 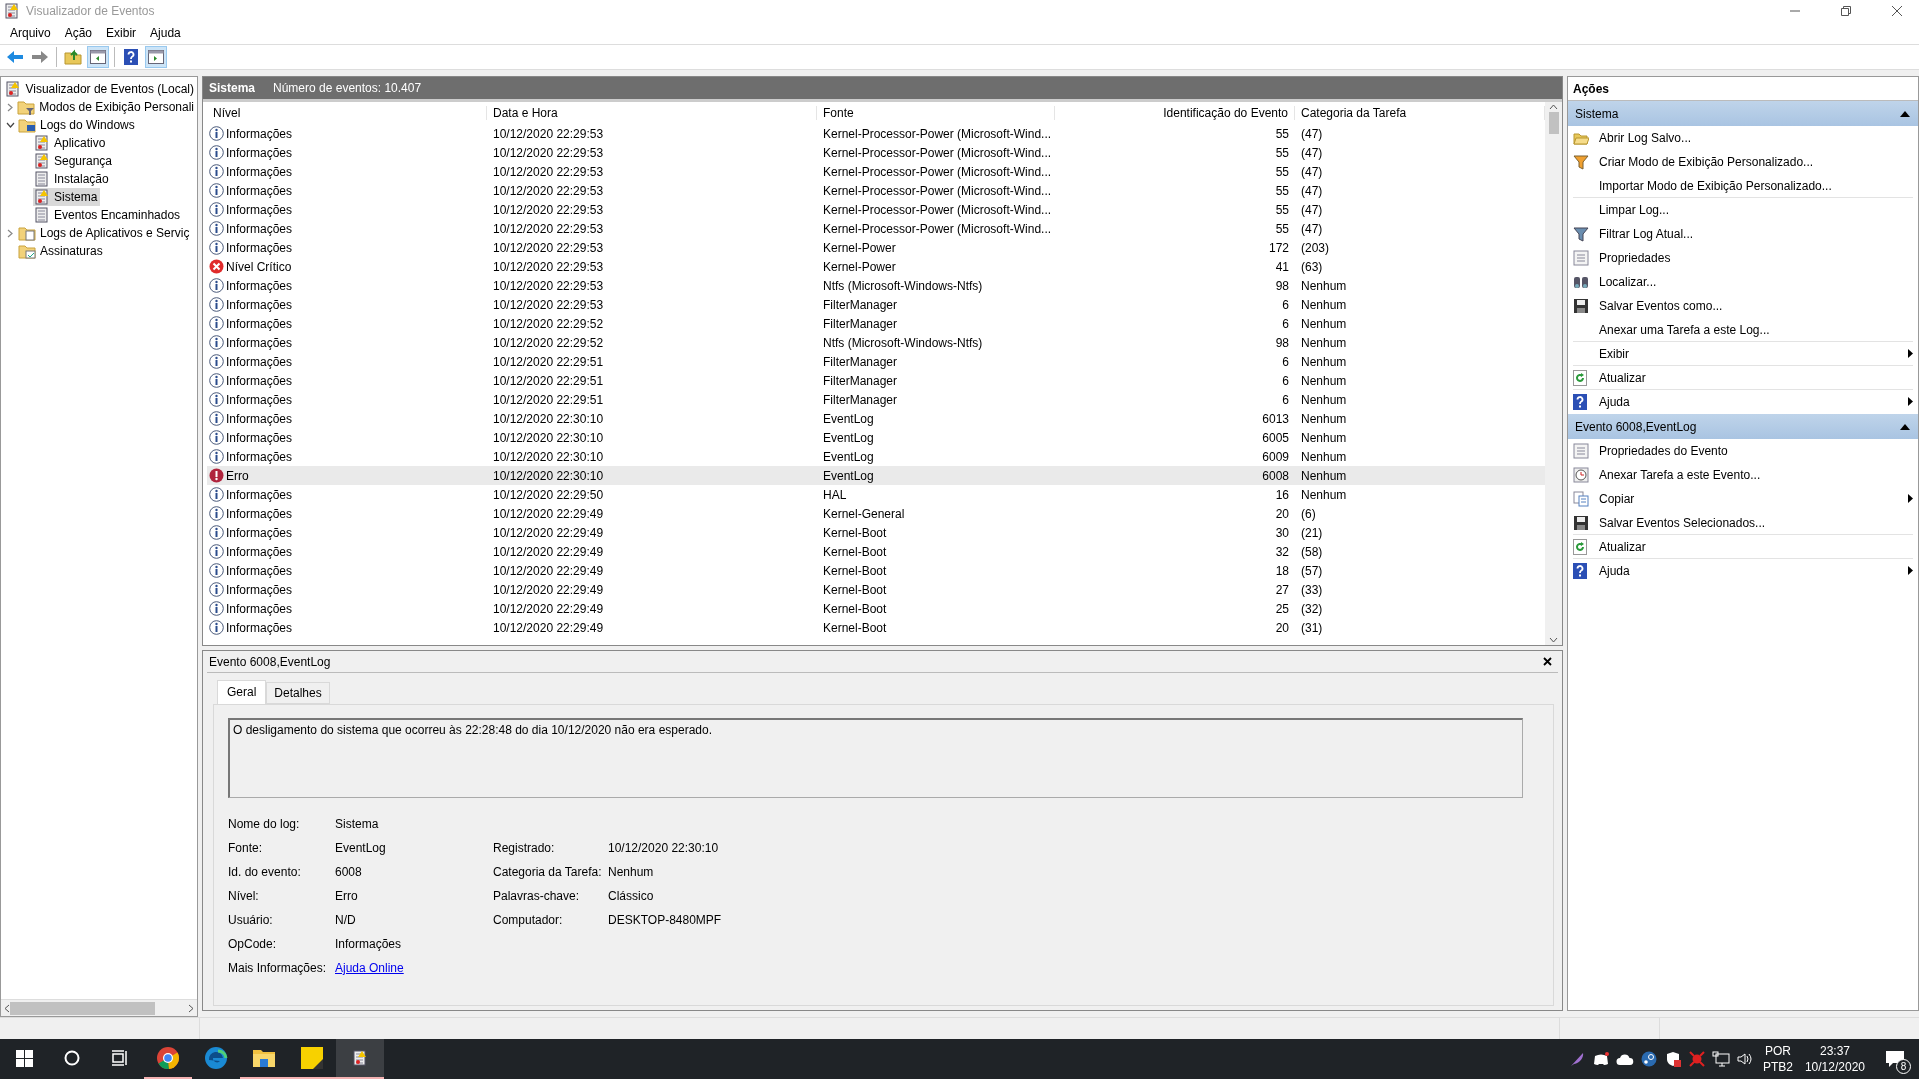 I want to click on event-row: Erro 10/12/2020 22:30:10 EventLog 6008 Nenhum, so click(x=876, y=475).